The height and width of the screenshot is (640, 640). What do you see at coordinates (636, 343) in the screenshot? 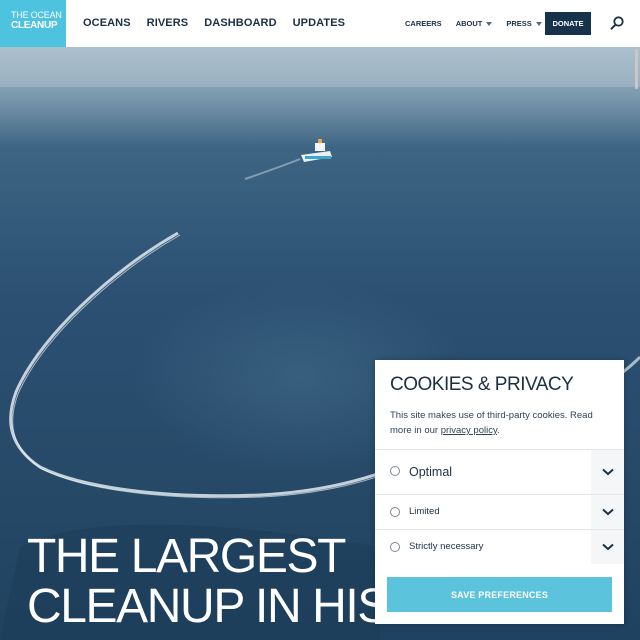
I see `page-scrollbar` at bounding box center [636, 343].